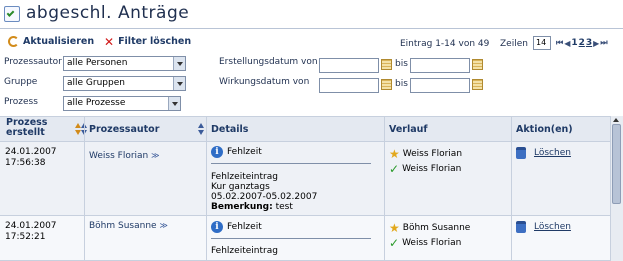 This screenshot has width=623, height=261. Describe the element at coordinates (408, 129) in the screenshot. I see `column-header-history: Verlauf` at that location.